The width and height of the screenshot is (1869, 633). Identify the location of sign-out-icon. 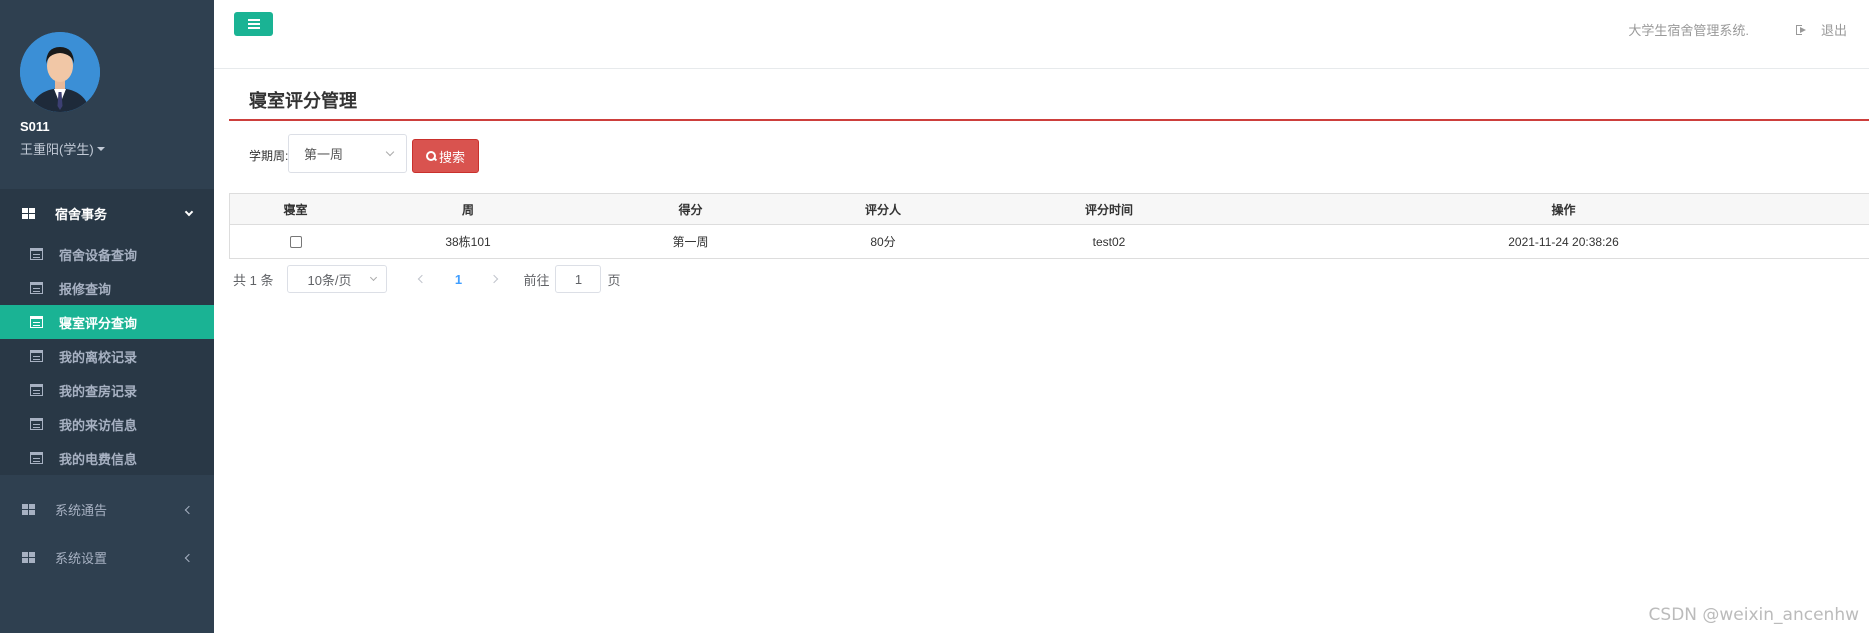
(1801, 29).